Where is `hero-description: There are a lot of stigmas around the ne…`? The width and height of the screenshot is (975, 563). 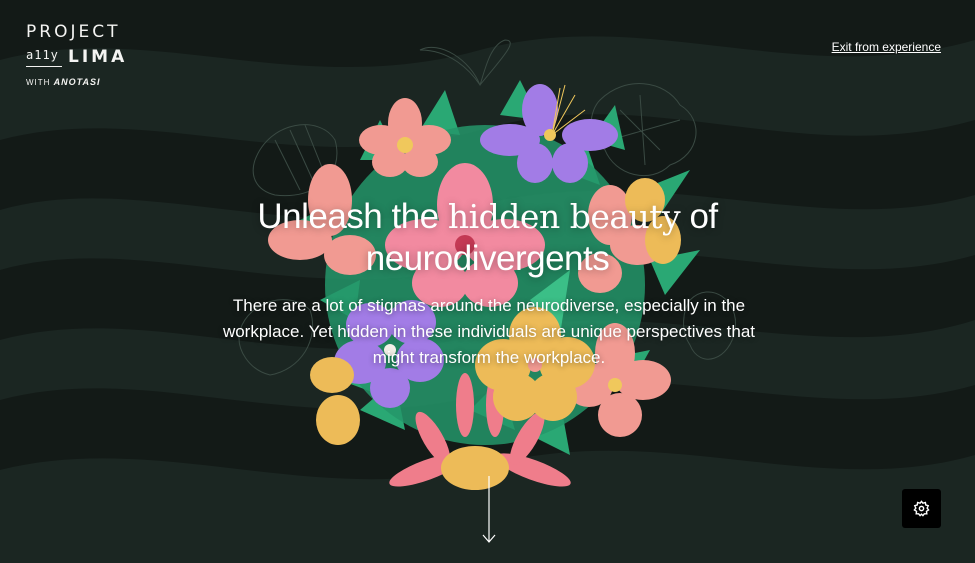
hero-description: There are a lot of stigmas around the ne… is located at coordinates (489, 331).